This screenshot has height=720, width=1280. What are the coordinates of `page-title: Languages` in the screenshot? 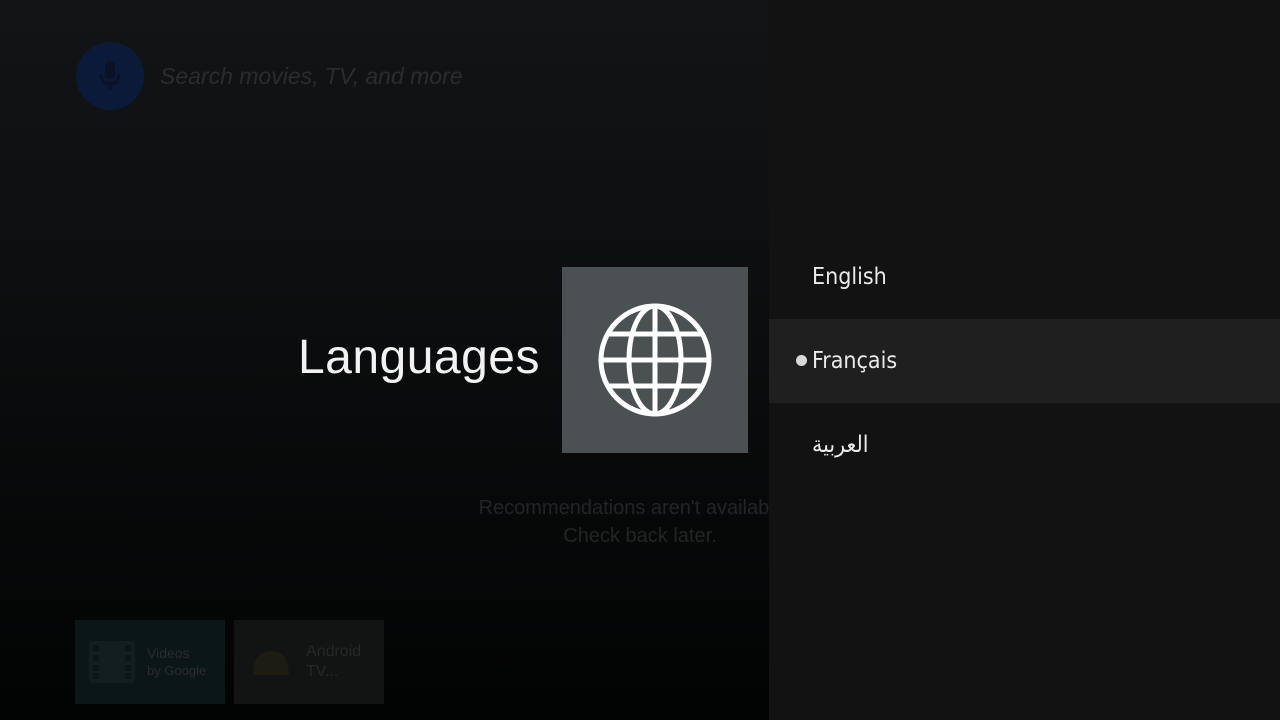 It's located at (418, 357).